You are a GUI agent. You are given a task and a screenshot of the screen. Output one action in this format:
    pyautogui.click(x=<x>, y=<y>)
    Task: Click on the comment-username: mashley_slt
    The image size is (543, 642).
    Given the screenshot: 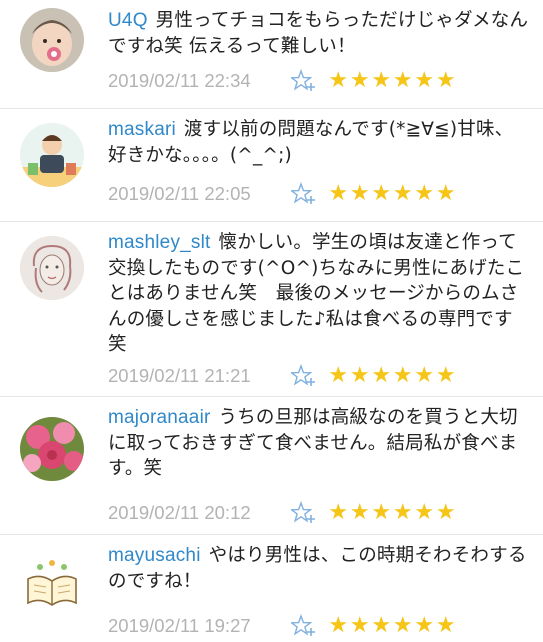 What is the action you would take?
    pyautogui.click(x=159, y=242)
    